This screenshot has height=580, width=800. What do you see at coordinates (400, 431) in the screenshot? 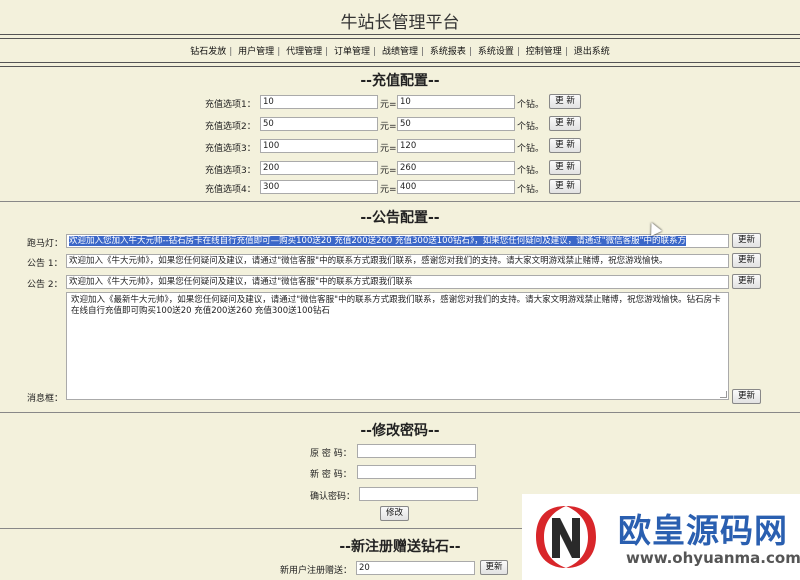
I see `password-heading: --修改密码--` at bounding box center [400, 431].